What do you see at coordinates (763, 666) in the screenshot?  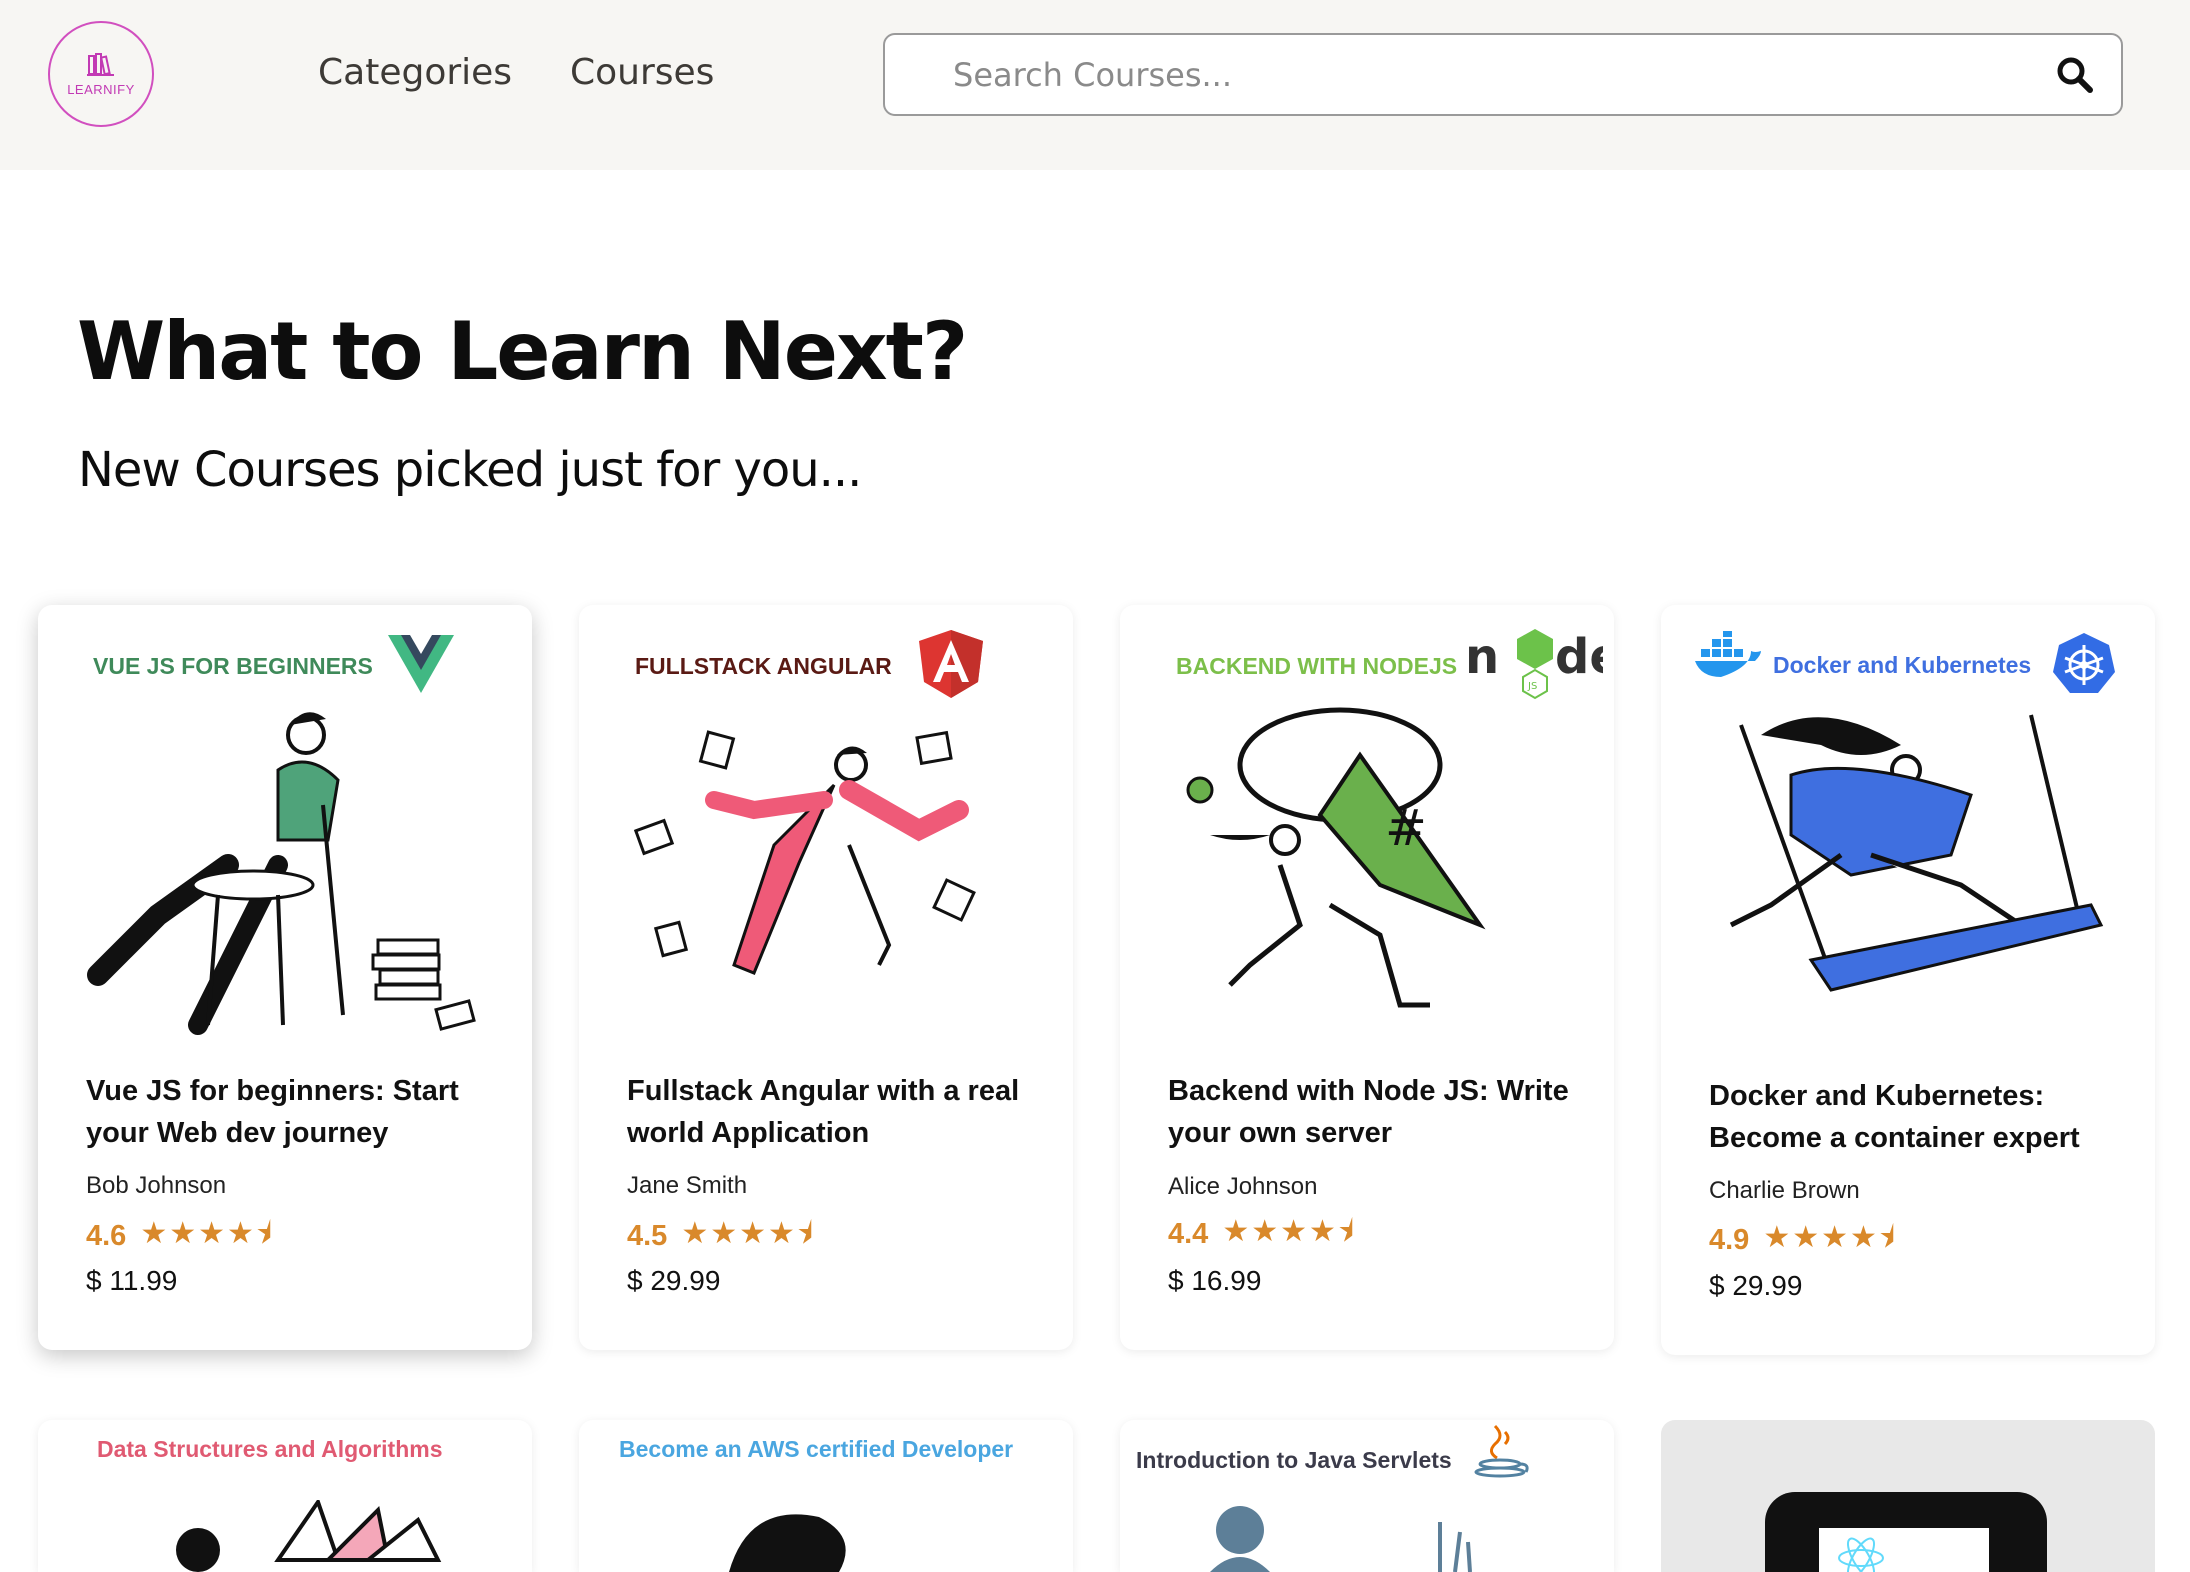 I see `course-tag: FULLSTACK ANGULAR` at bounding box center [763, 666].